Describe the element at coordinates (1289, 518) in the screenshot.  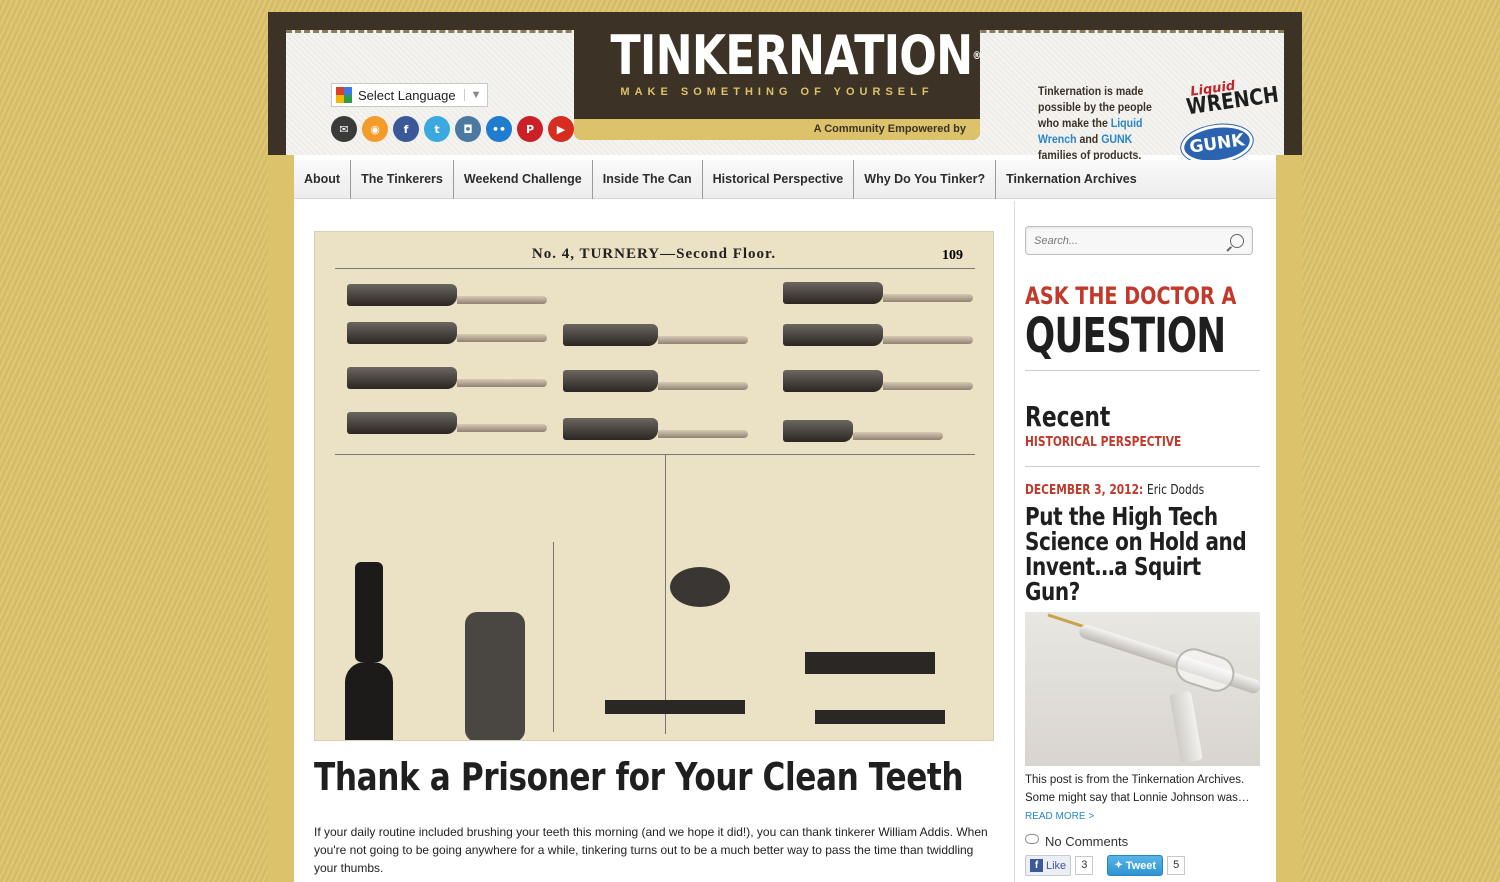
I see `right-border` at that location.